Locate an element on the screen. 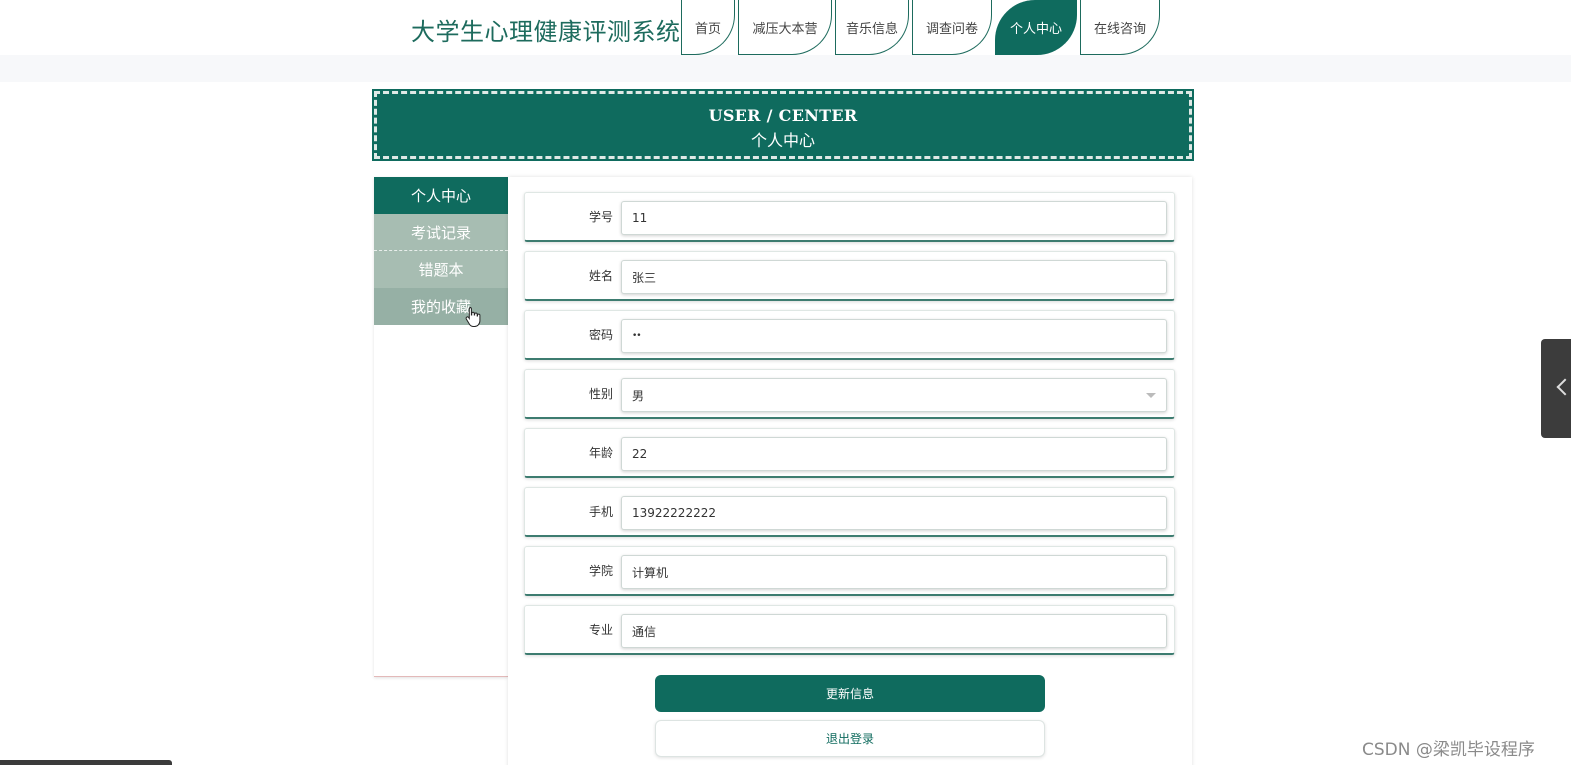 The image size is (1571, 765). form-row-college: 学院 计算机 is located at coordinates (849, 571).